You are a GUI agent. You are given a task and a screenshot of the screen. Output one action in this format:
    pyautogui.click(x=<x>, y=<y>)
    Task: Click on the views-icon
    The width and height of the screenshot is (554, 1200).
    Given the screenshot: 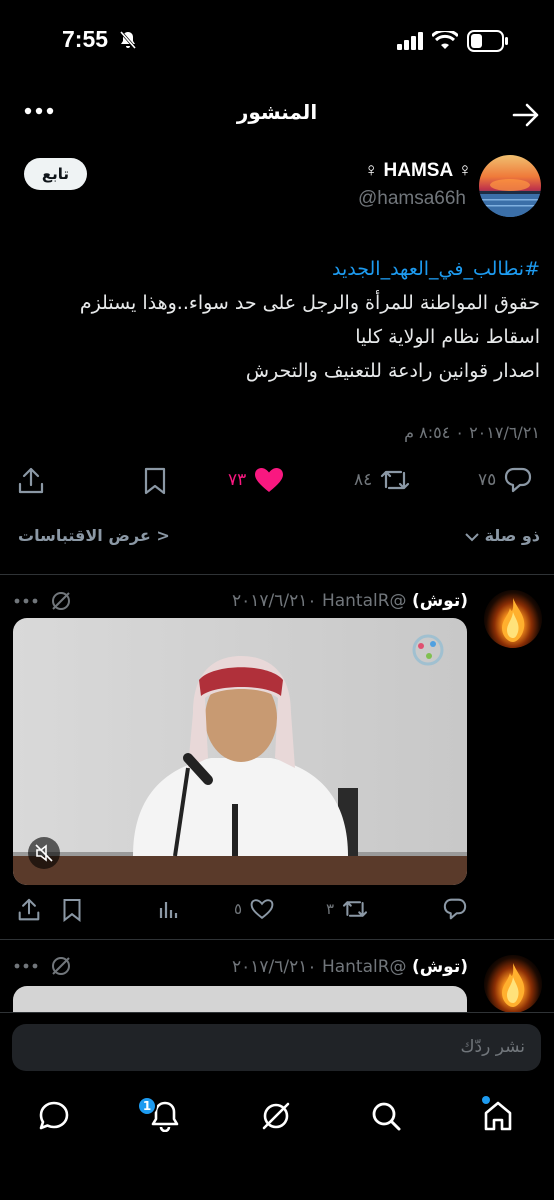 What is the action you would take?
    pyautogui.click(x=168, y=910)
    